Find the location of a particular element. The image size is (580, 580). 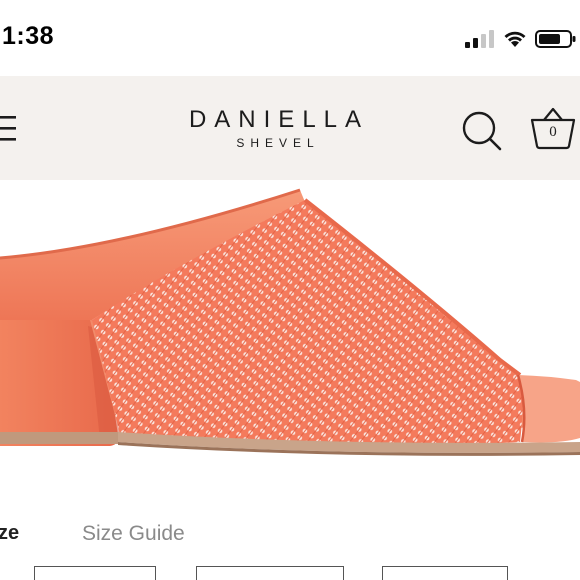

status-time: 1:38 is located at coordinates (28, 36).